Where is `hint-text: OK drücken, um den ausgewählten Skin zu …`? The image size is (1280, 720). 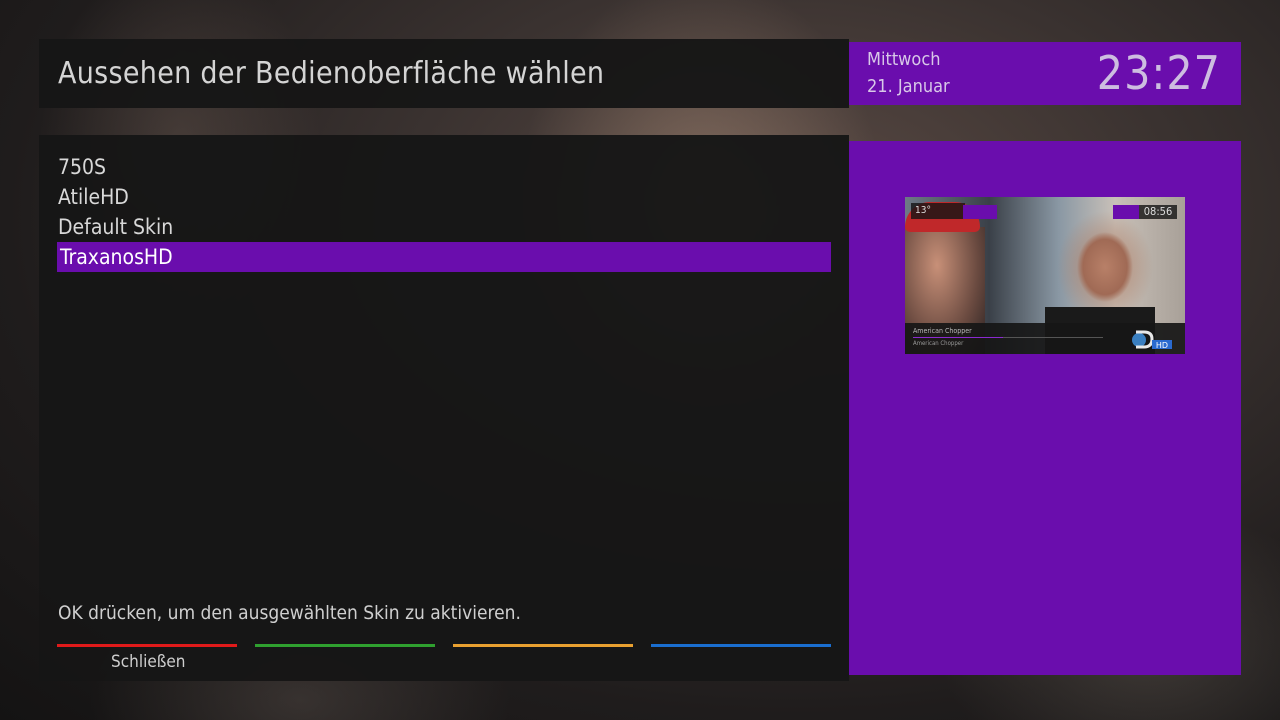 hint-text: OK drücken, um den ausgewählten Skin zu … is located at coordinates (289, 613).